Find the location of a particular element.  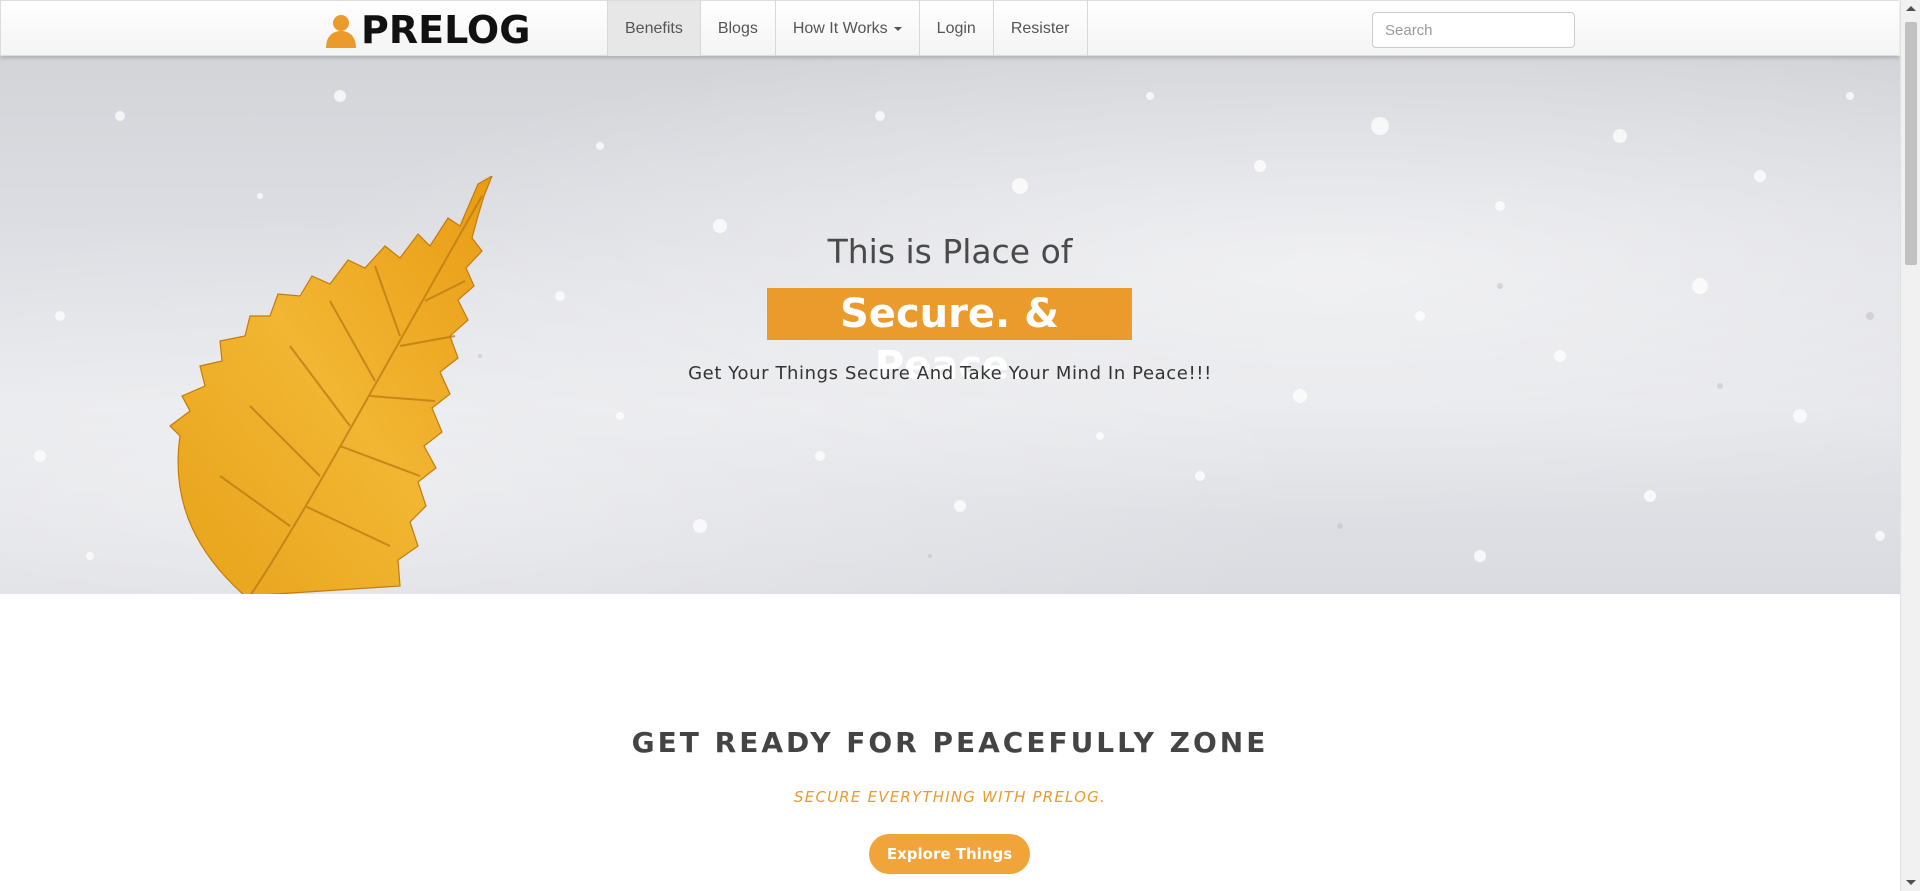

nav-item-label: Resister is located at coordinates (1040, 28).